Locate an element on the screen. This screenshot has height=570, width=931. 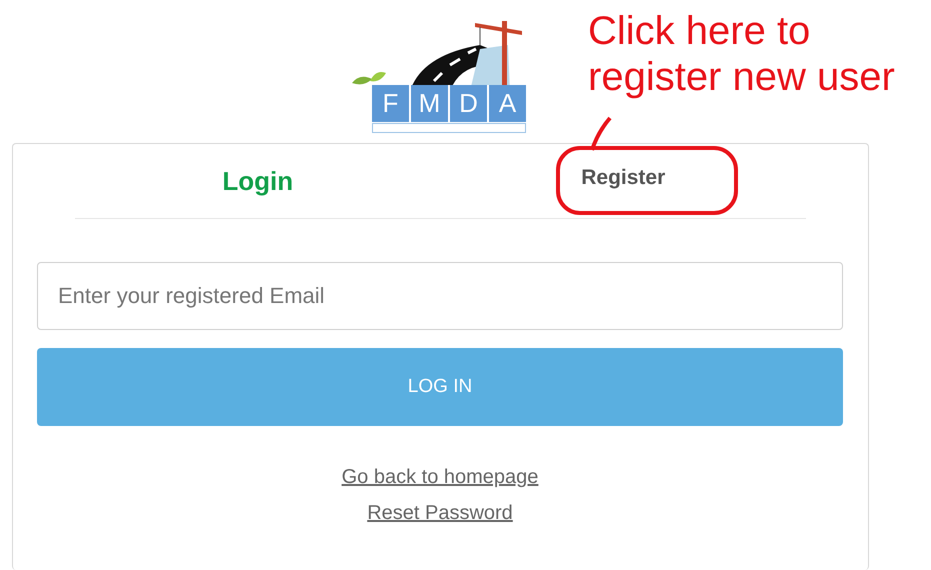
tab: Register is located at coordinates (623, 181).